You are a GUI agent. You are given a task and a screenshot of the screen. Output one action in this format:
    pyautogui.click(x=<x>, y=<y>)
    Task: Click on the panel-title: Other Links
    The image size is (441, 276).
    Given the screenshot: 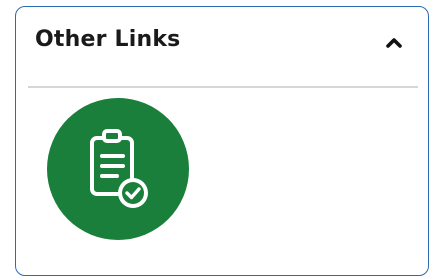 What is the action you would take?
    pyautogui.click(x=108, y=39)
    